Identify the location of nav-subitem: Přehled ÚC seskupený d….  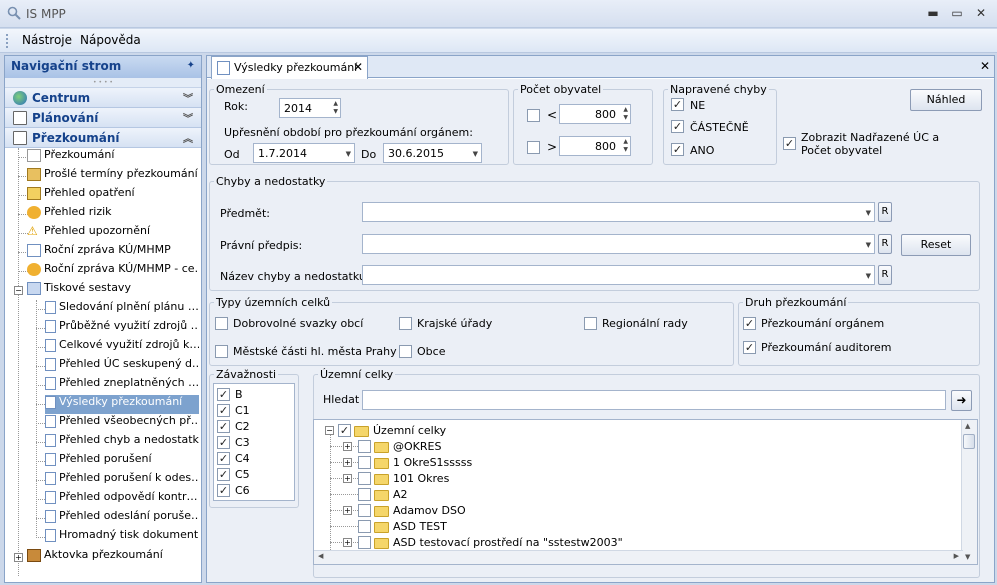
(122, 366).